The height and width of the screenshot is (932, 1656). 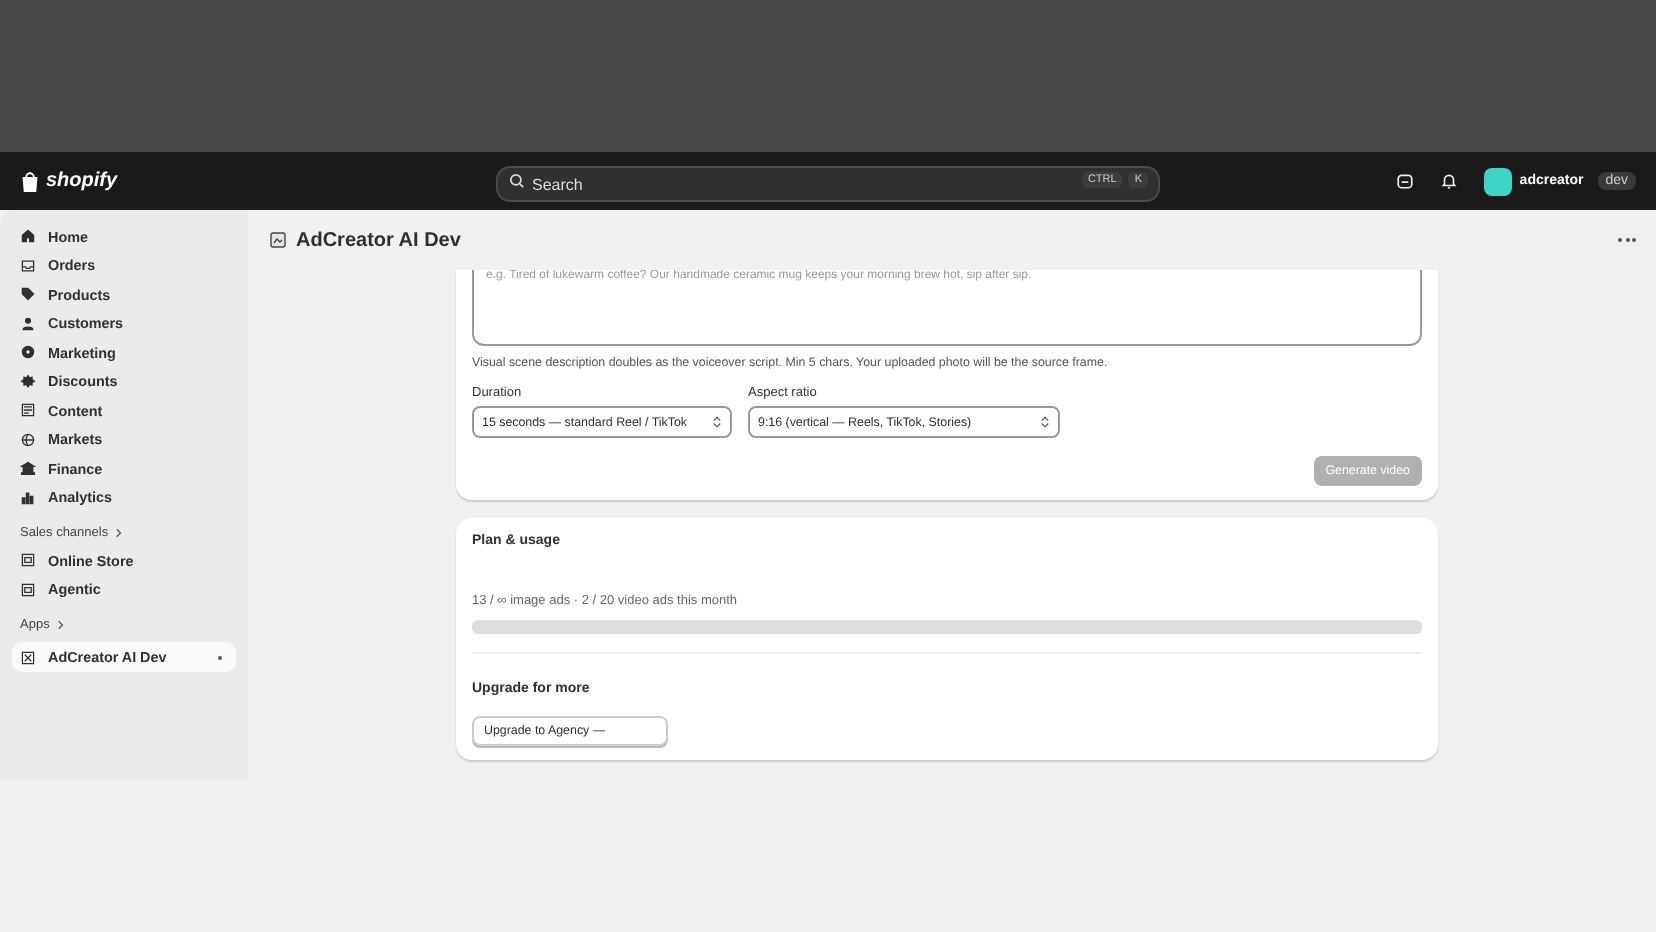 I want to click on storefront-icon, so click(x=1404, y=181).